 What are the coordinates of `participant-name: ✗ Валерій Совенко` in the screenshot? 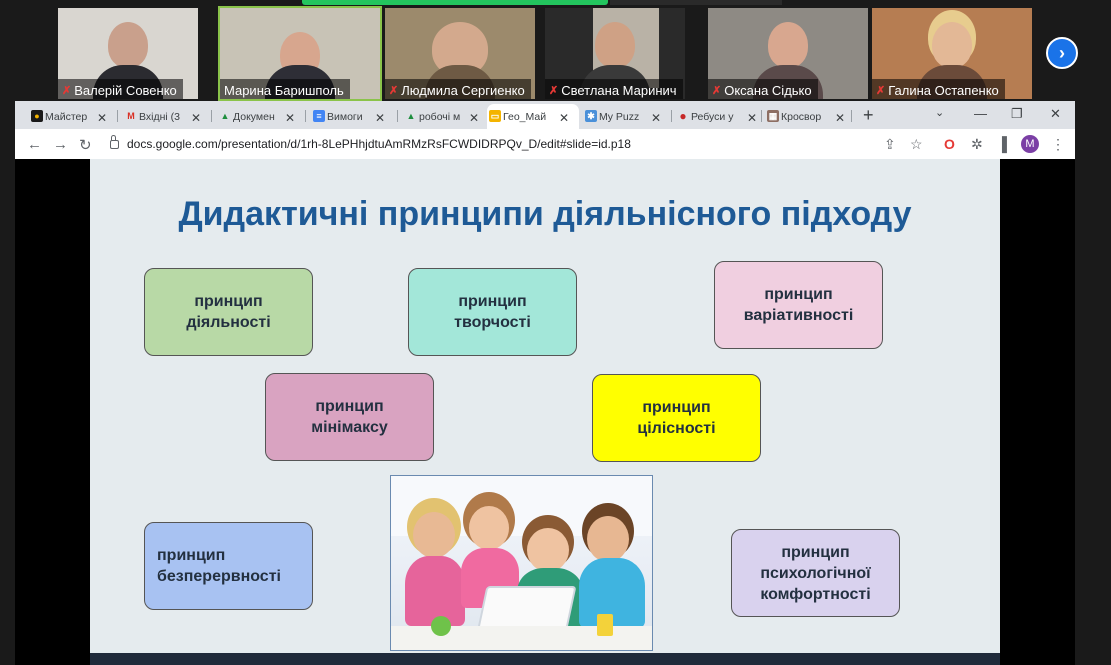 It's located at (120, 89).